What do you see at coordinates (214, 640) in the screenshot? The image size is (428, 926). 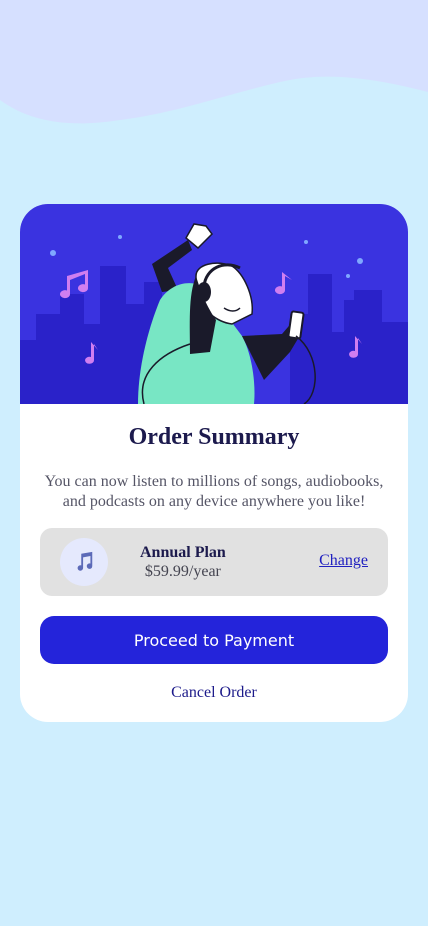 I see `proceed-to-payment-button: Proceed to Payment` at bounding box center [214, 640].